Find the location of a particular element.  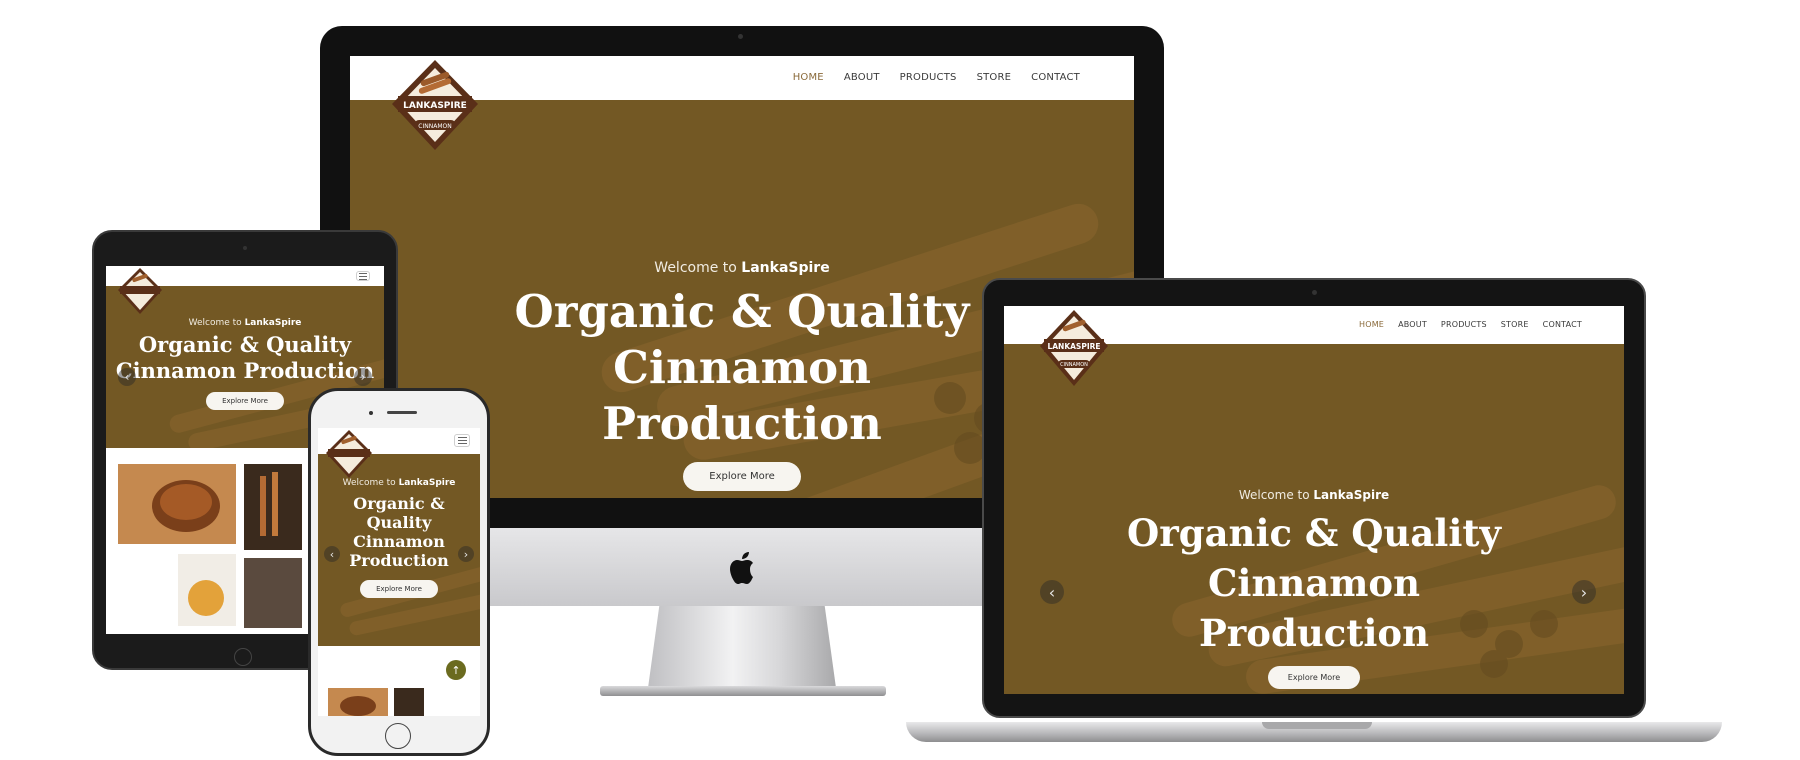

laptop-lankaspire-logo: LANKASPIRE CINNAMON is located at coordinates (1074, 349).